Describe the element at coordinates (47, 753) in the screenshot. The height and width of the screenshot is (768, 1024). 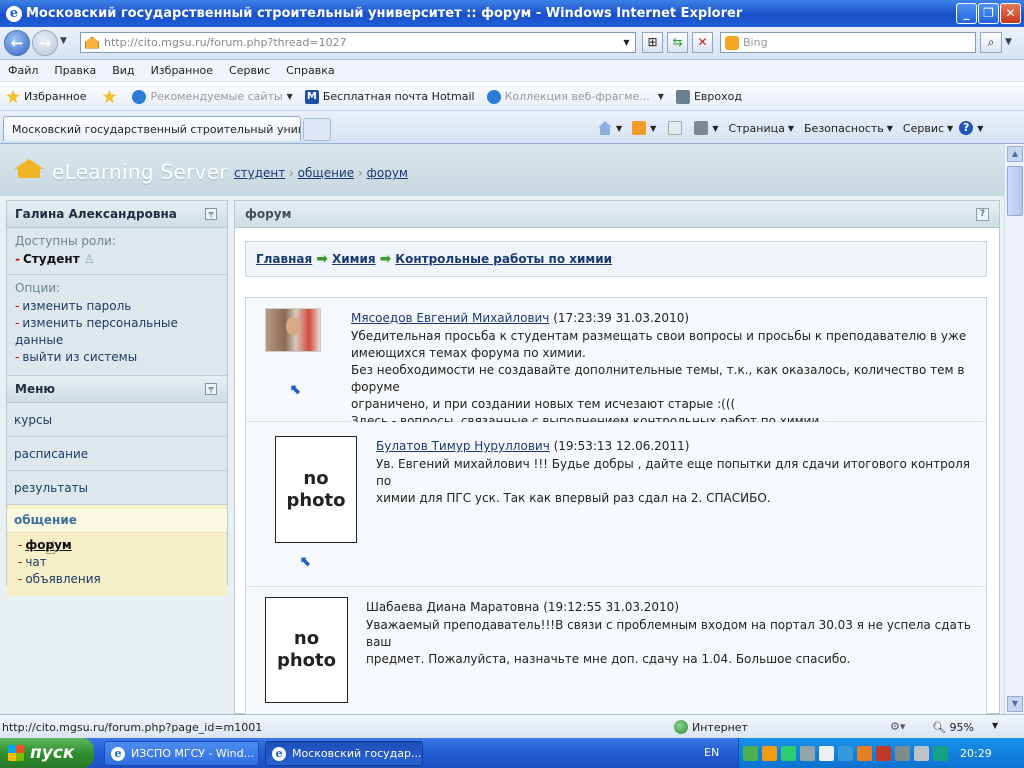
I see `start-button: пуск` at that location.